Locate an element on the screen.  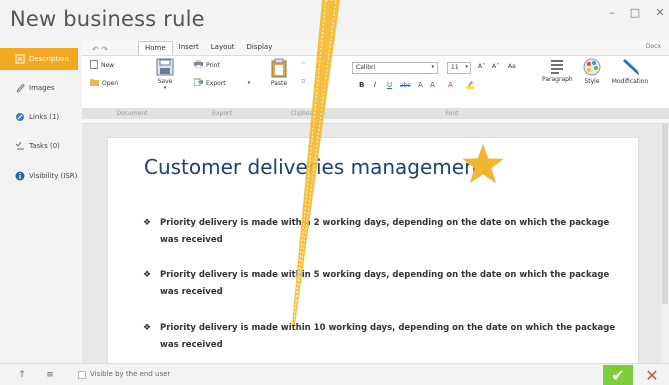
tab-display: Display is located at coordinates (260, 48).